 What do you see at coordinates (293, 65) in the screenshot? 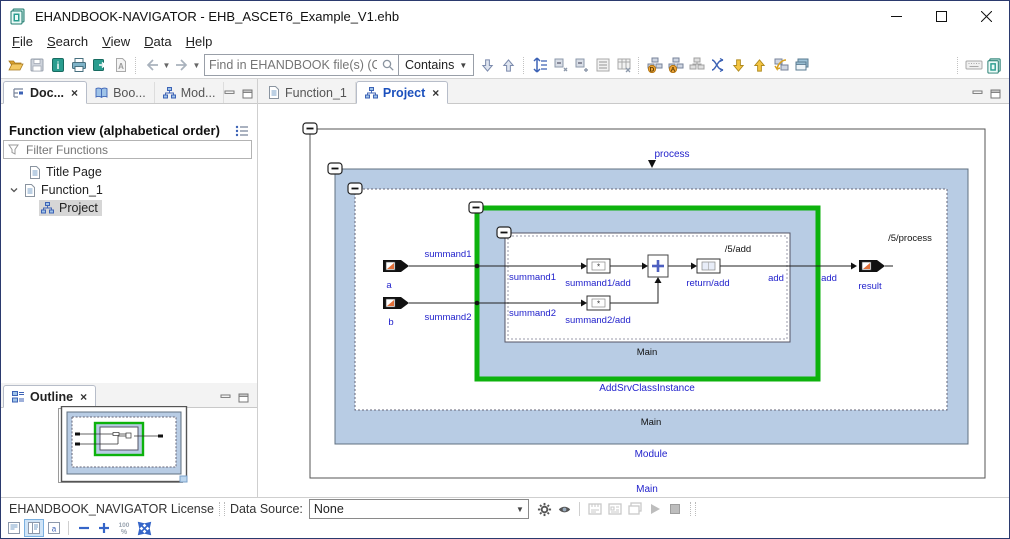
I see `find-input` at bounding box center [293, 65].